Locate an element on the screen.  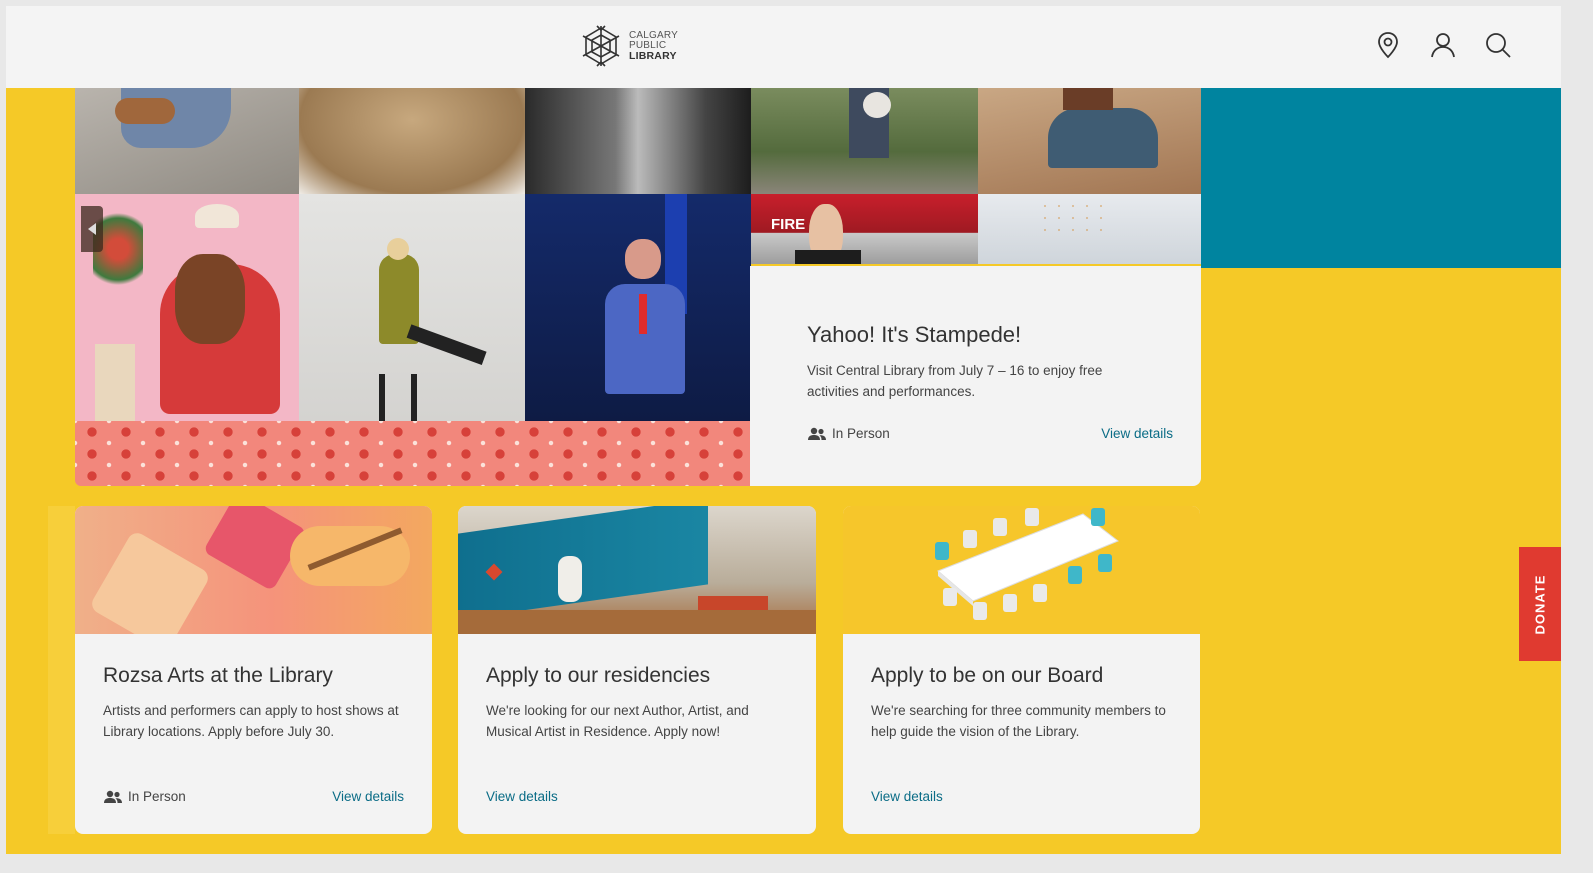
photo-performer-stage is located at coordinates (638, 307).